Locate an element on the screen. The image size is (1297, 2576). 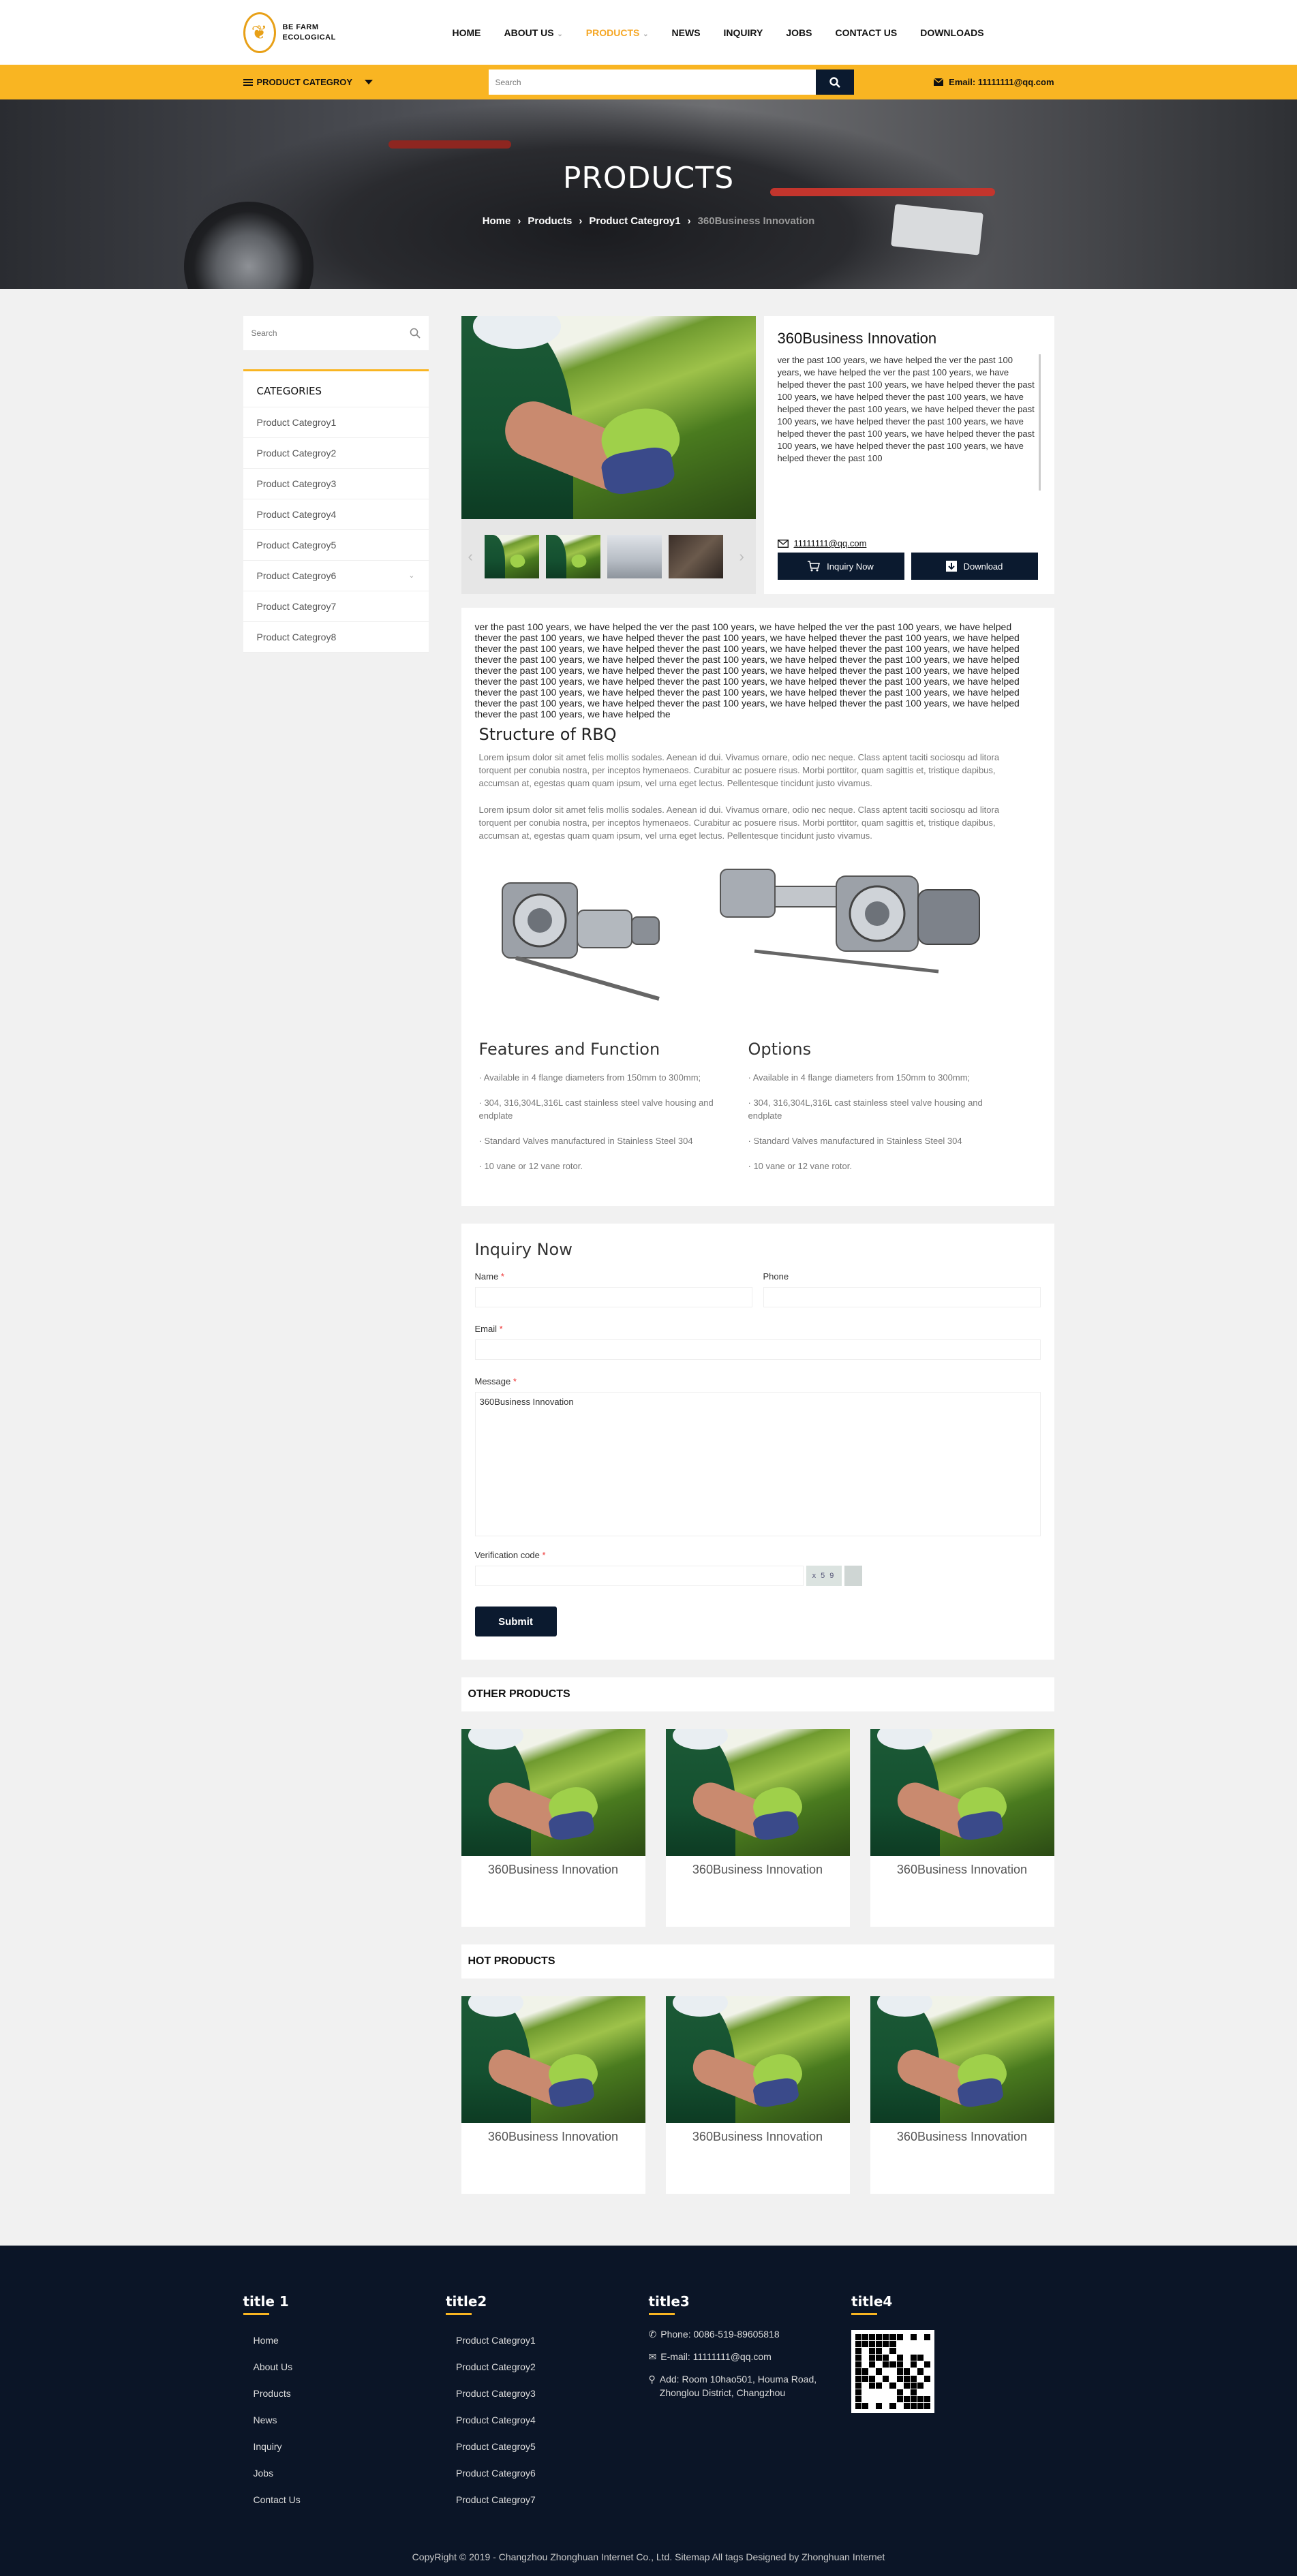
email-field is located at coordinates (757, 1349).